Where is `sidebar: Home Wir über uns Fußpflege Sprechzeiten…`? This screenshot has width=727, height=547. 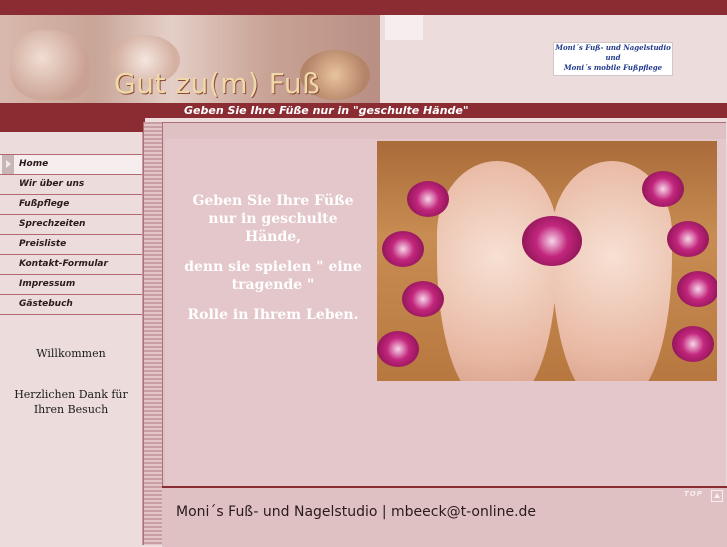 sidebar: Home Wir über uns Fußpflege Sprechzeiten… is located at coordinates (72, 338).